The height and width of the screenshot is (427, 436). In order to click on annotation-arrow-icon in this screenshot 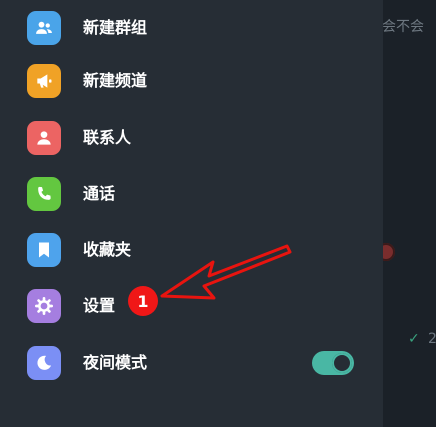, I will do `click(226, 272)`.